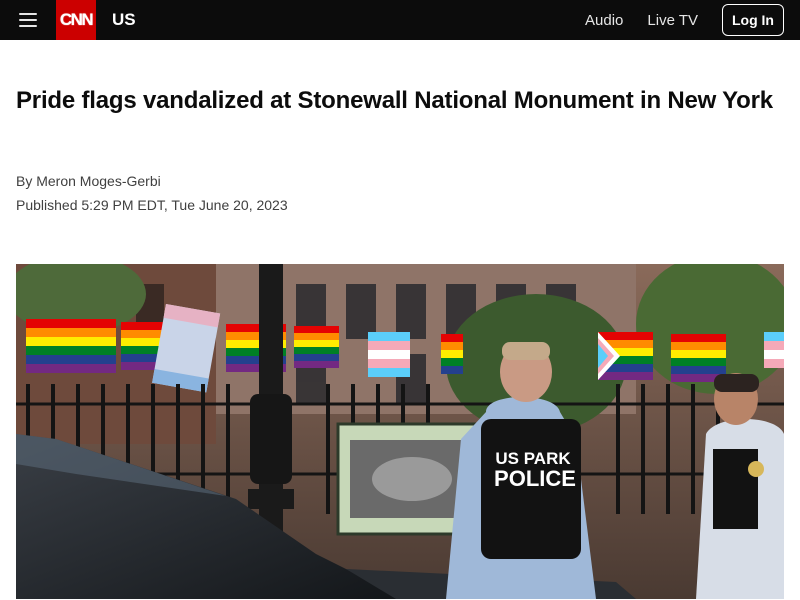 Image resolution: width=800 pixels, height=600 pixels. I want to click on menu-button, so click(28, 20).